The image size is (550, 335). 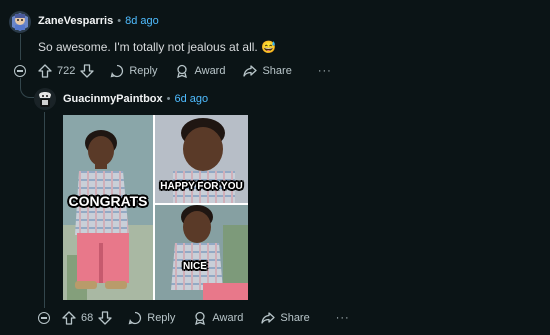 I want to click on timestamp: 6d ago, so click(x=192, y=99).